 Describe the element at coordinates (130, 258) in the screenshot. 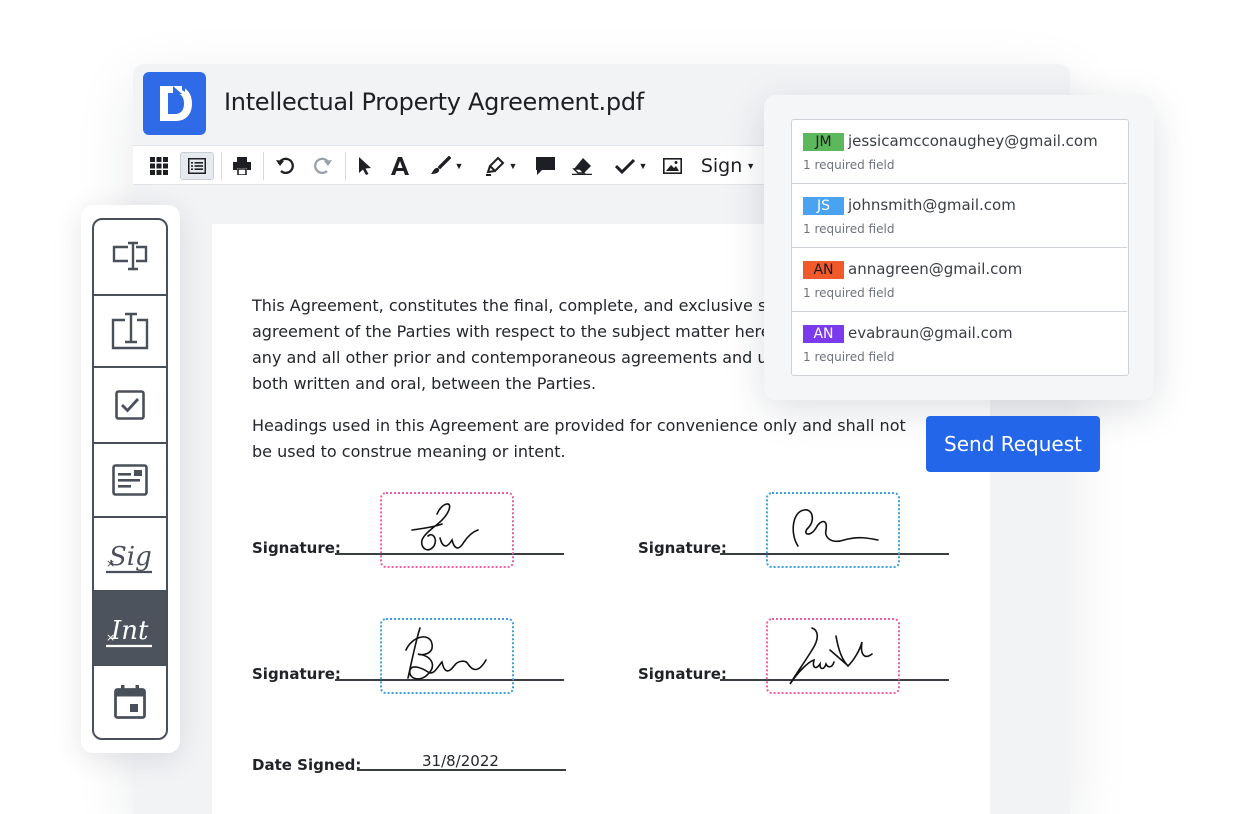

I see `text-field-icon` at that location.